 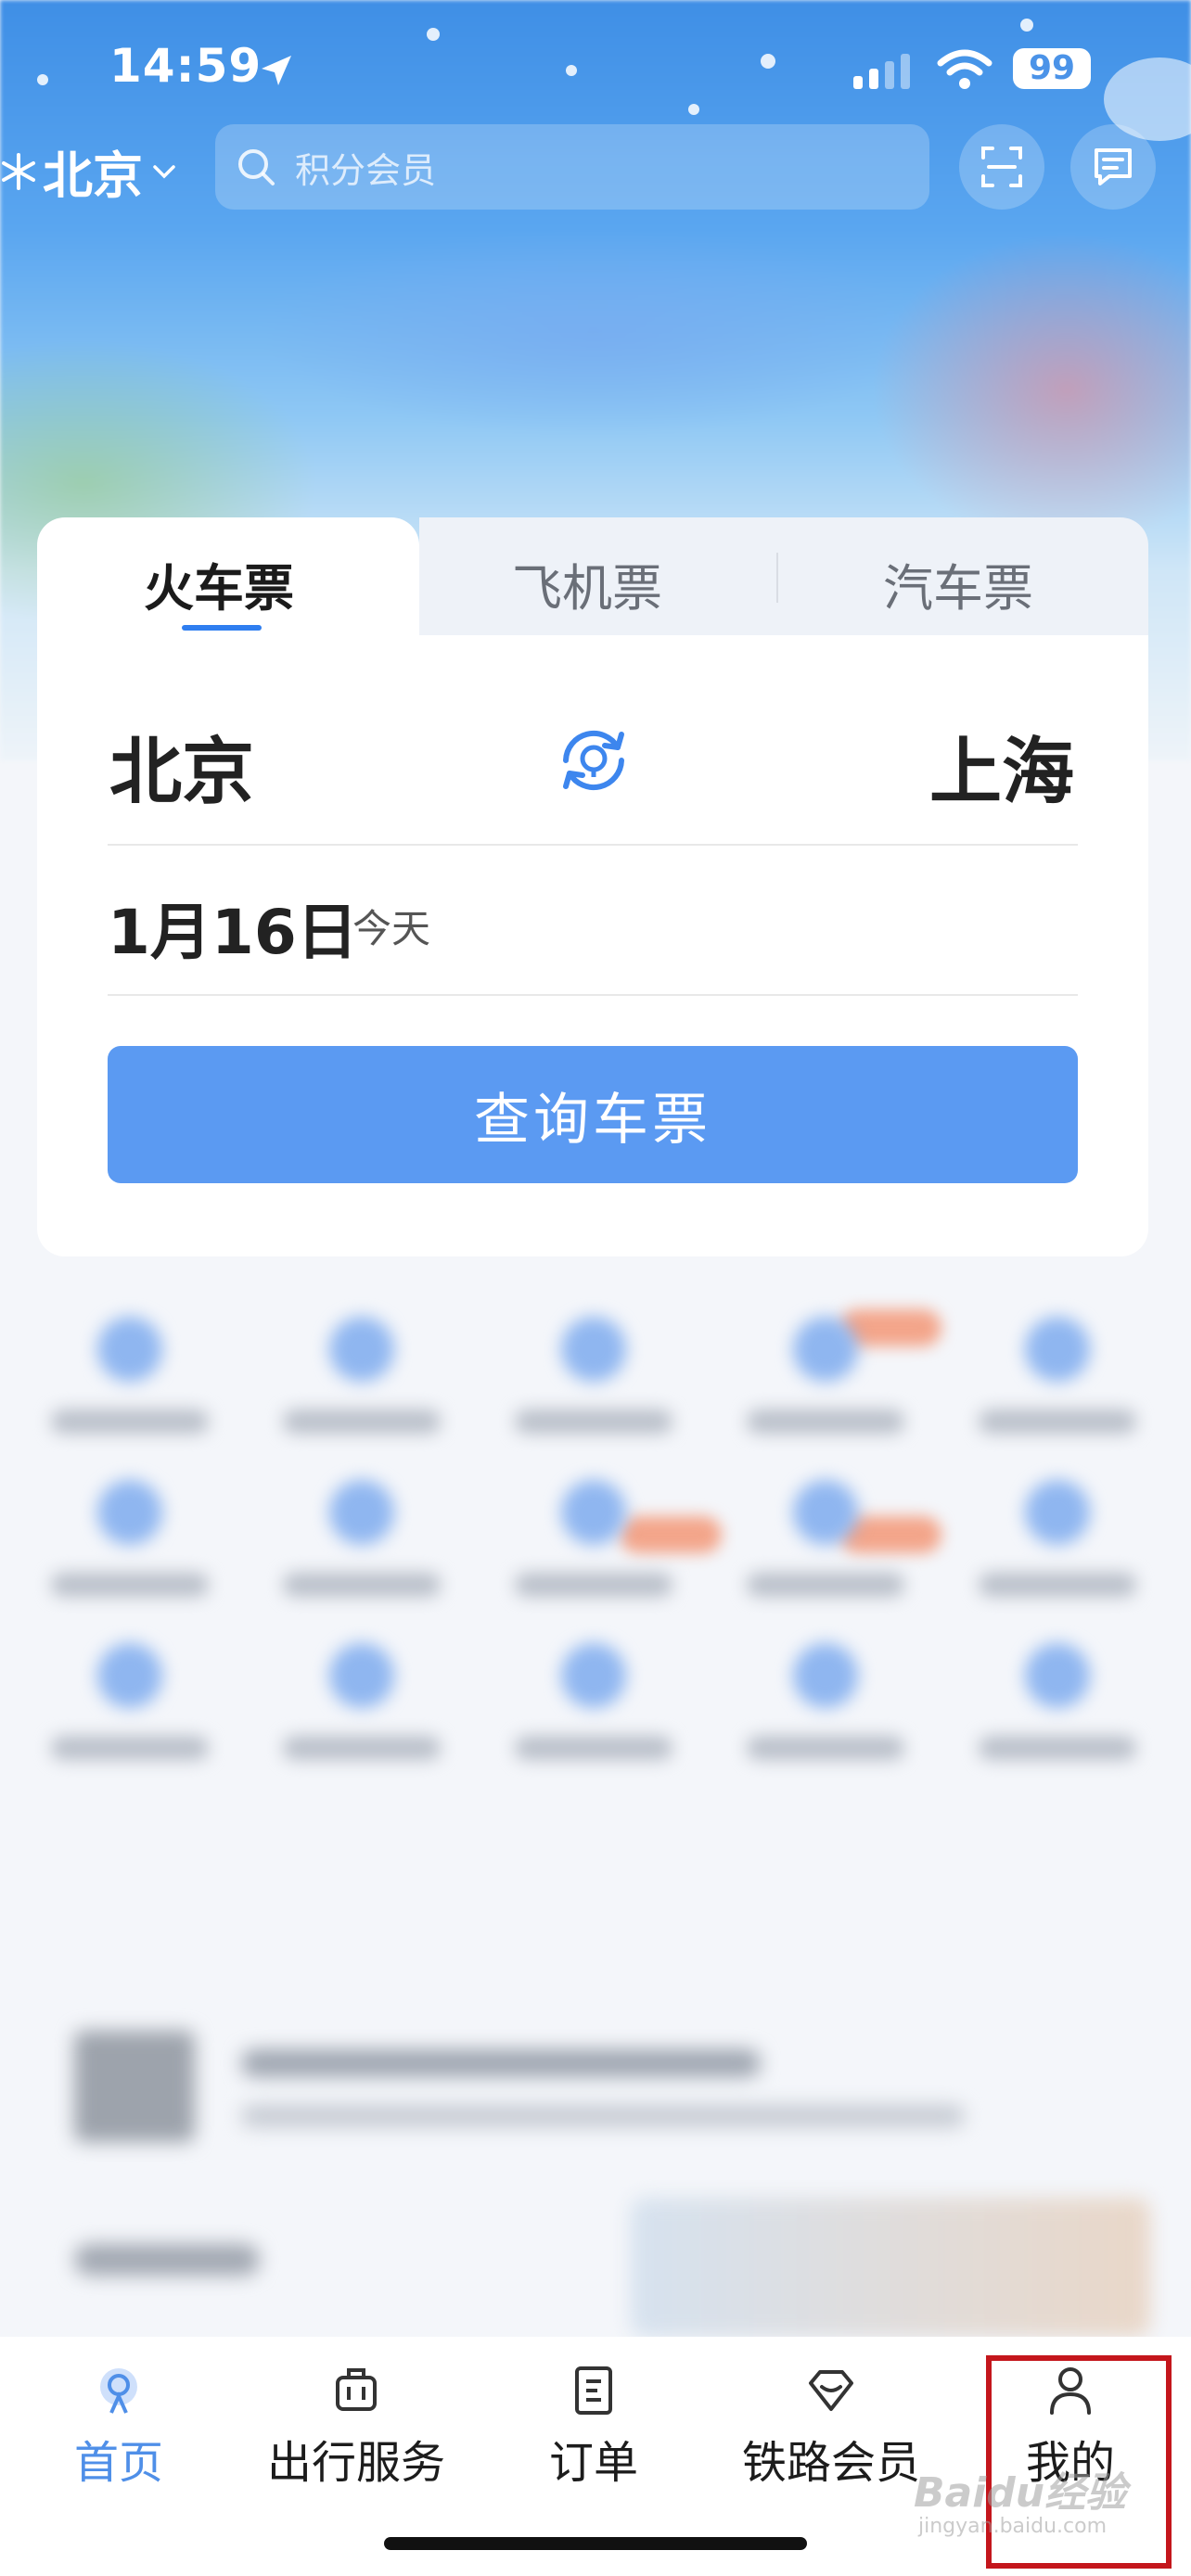 What do you see at coordinates (276, 71) in the screenshot?
I see `location-arrow-icon` at bounding box center [276, 71].